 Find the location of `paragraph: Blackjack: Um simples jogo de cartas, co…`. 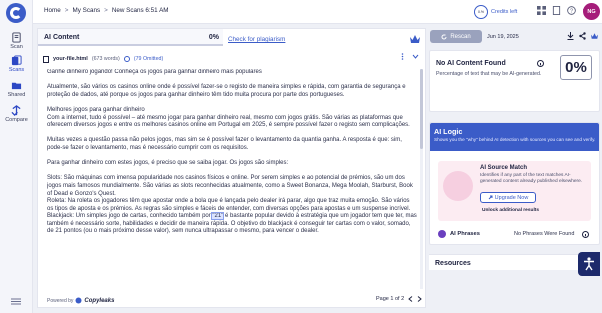

paragraph: Blackjack: Um simples jogo de cartas, co… is located at coordinates (232, 224).